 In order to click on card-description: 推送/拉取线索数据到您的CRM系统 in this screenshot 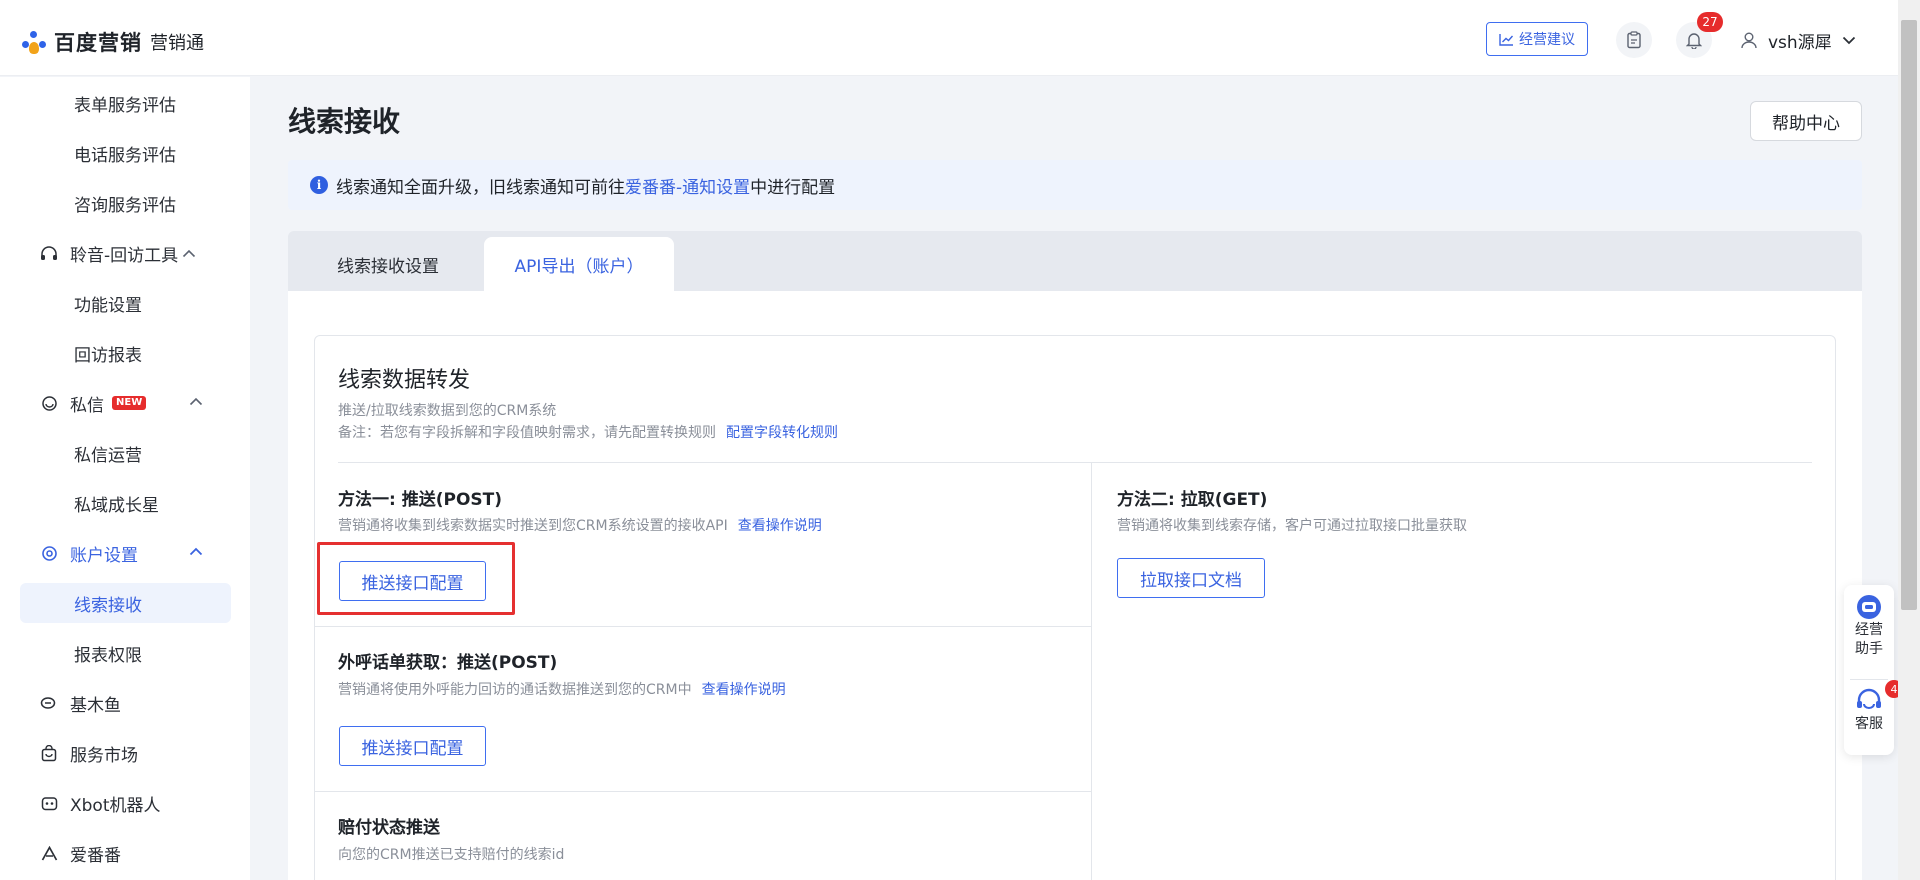, I will do `click(447, 411)`.